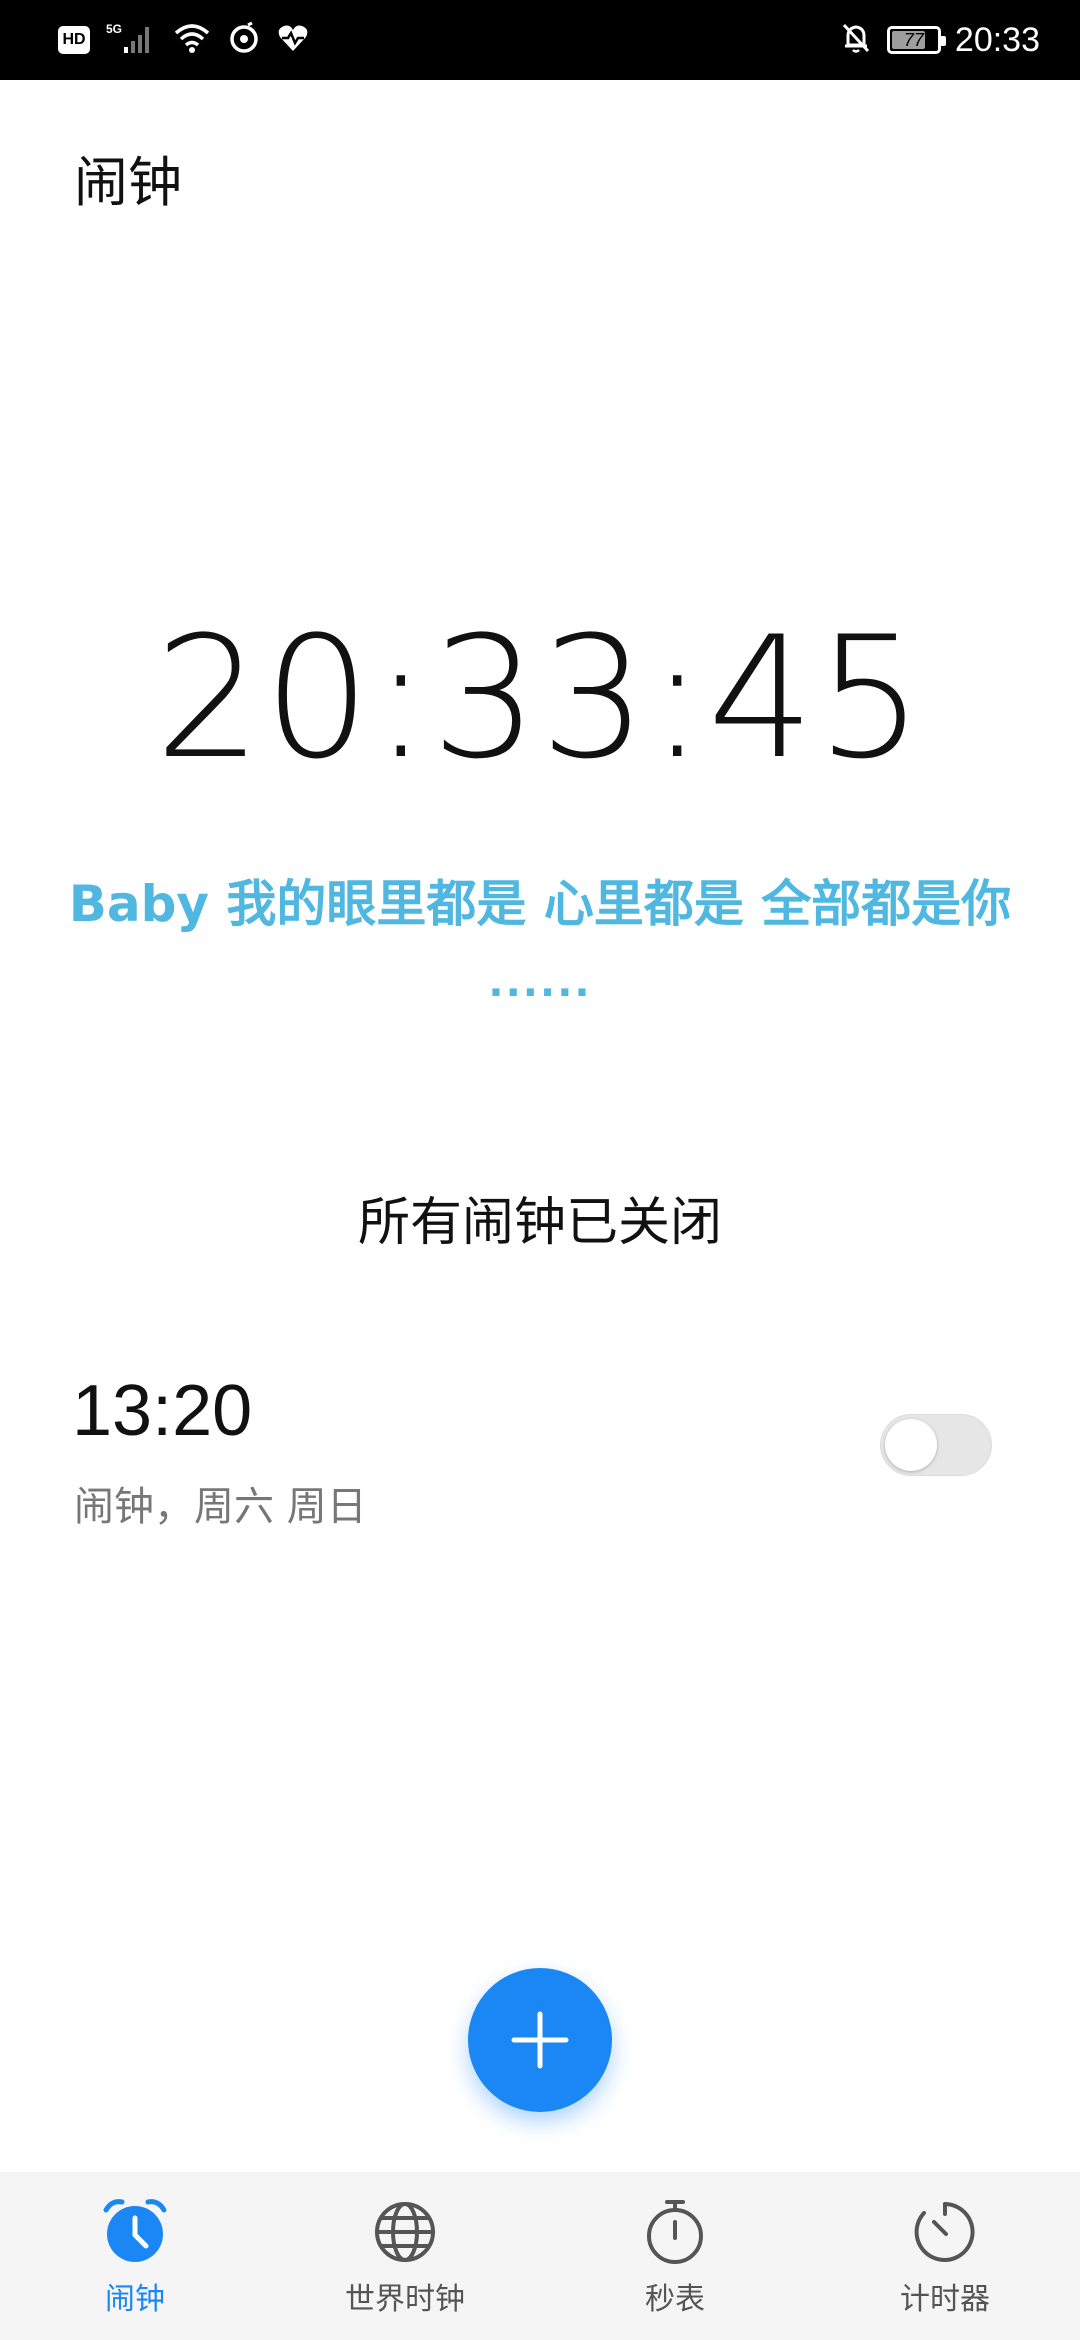  What do you see at coordinates (911, 1445) in the screenshot?
I see `toggle-knob` at bounding box center [911, 1445].